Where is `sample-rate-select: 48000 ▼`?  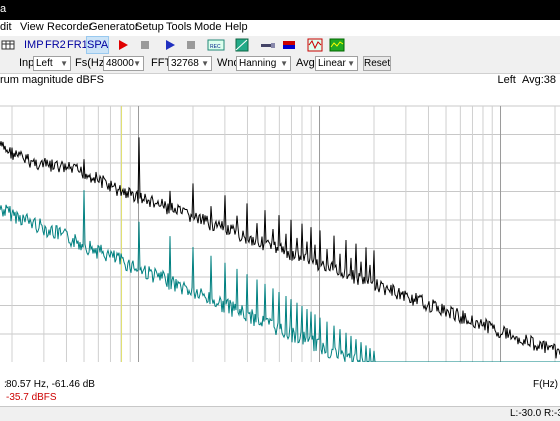 sample-rate-select: 48000 ▼ is located at coordinates (123, 63).